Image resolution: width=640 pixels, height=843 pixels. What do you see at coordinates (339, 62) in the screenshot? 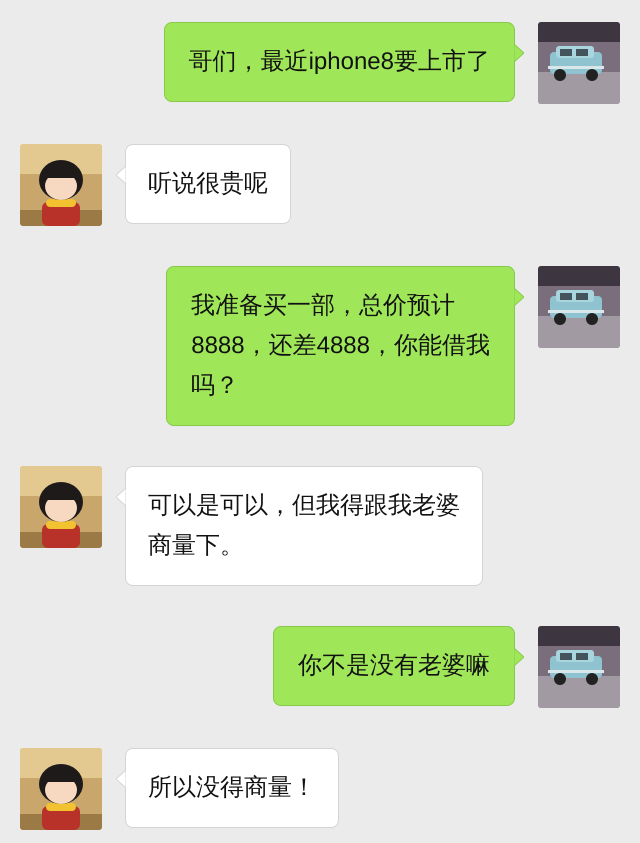
I see `message-text: 哥们，最近iphone8要上市了` at bounding box center [339, 62].